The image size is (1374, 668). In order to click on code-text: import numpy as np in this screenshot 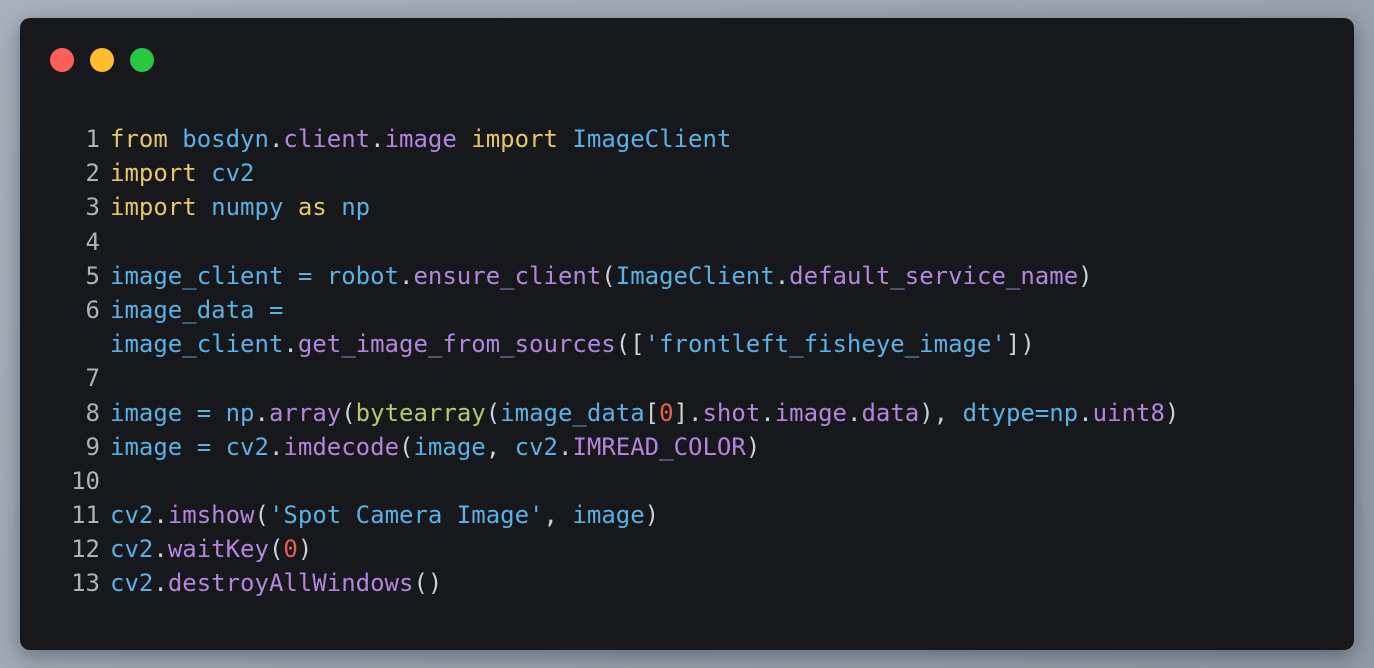, I will do `click(240, 207)`.